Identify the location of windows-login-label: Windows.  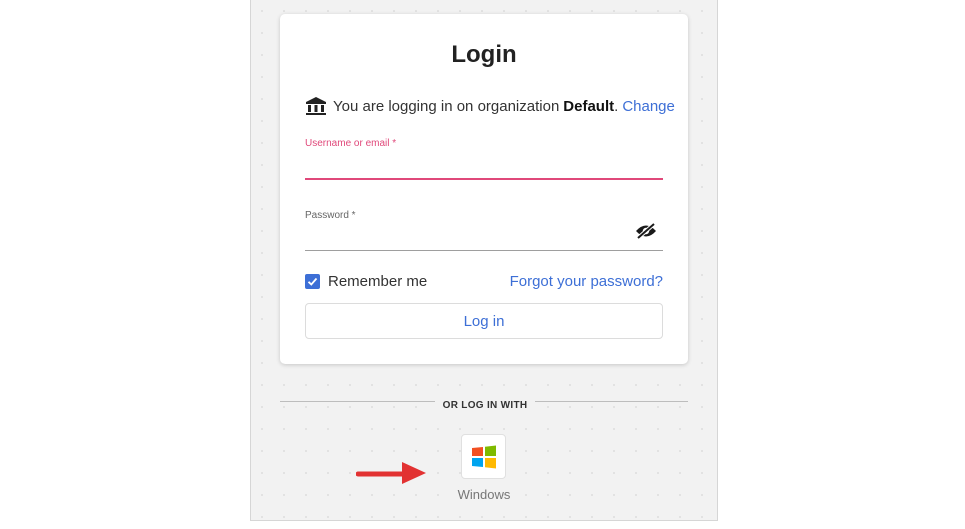
(484, 494).